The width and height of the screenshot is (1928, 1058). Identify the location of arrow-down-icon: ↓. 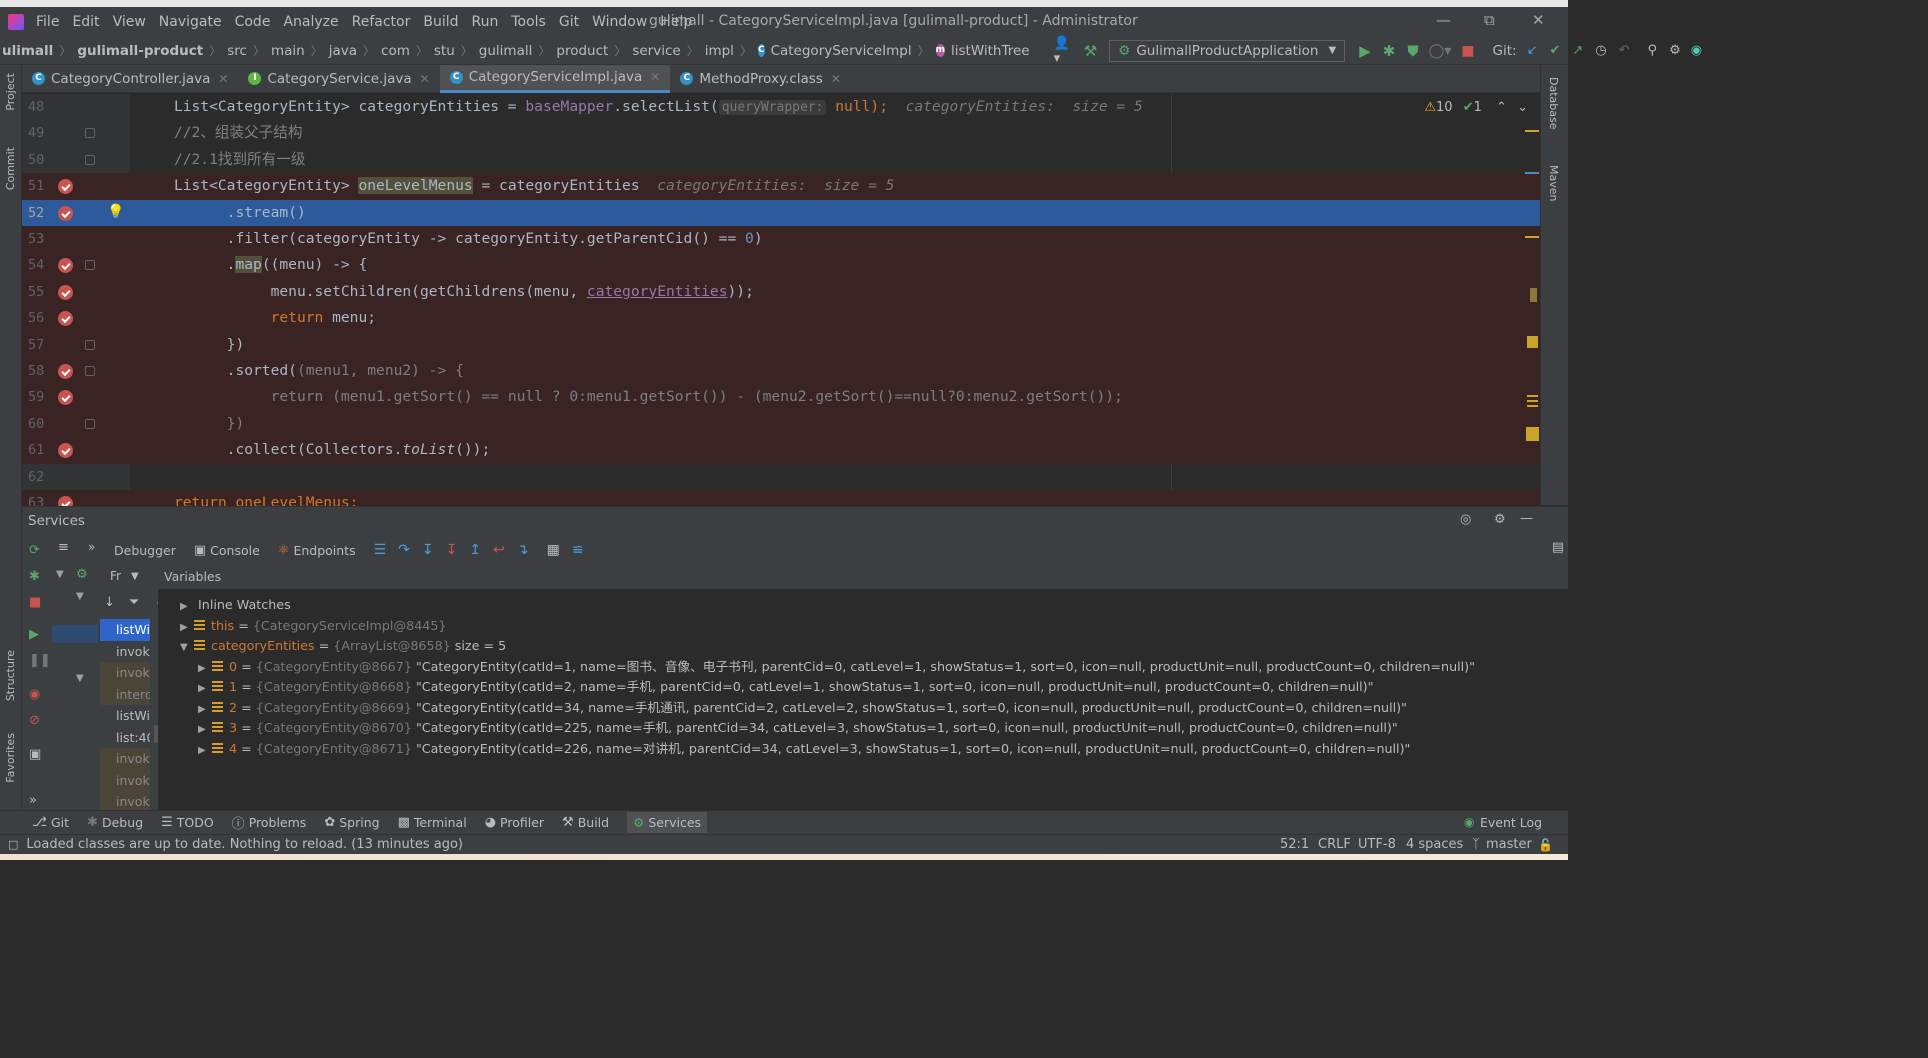
(109, 602).